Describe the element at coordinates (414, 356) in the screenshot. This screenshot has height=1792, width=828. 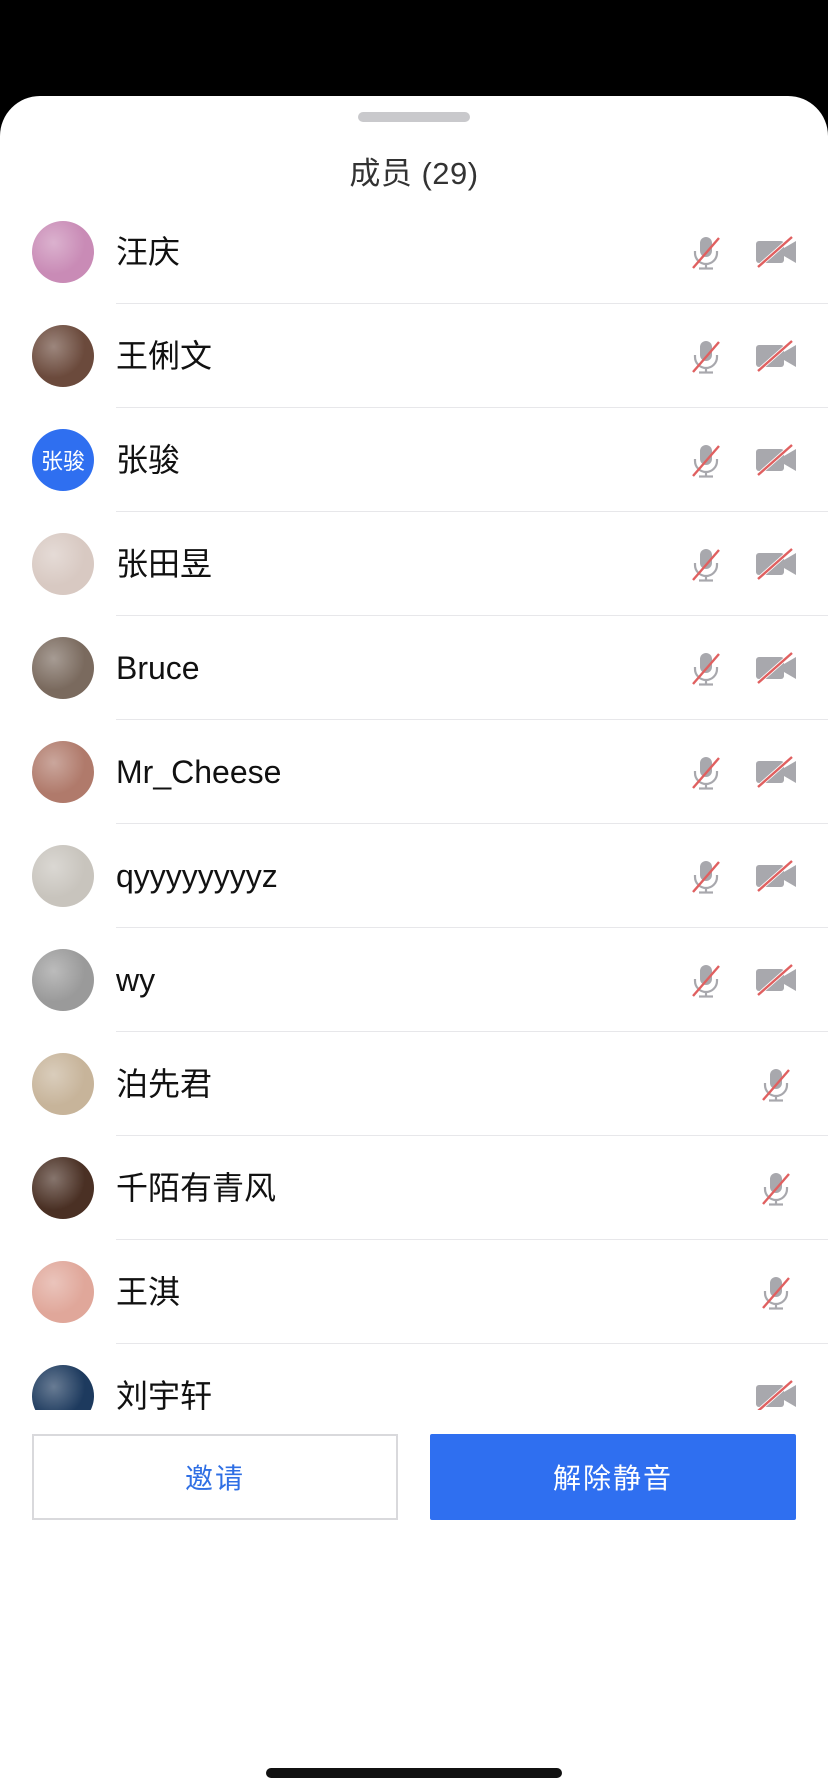
I see `member-row: 王俐文` at that location.